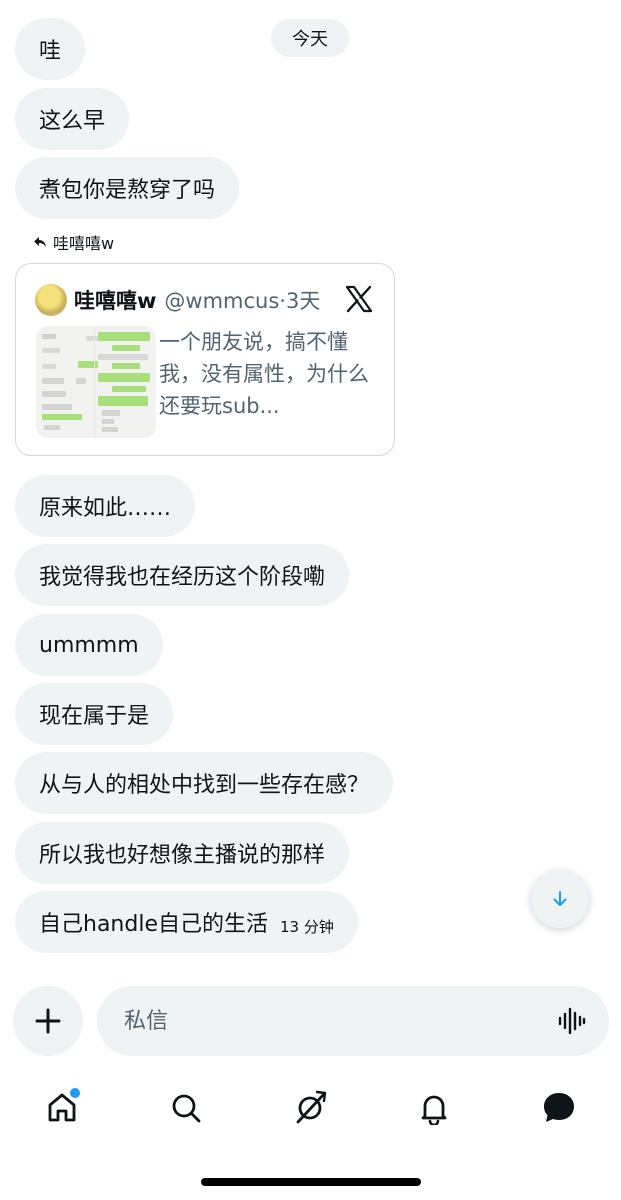  What do you see at coordinates (84, 243) in the screenshot?
I see `reply-to-name: 哇嘻嘻w` at bounding box center [84, 243].